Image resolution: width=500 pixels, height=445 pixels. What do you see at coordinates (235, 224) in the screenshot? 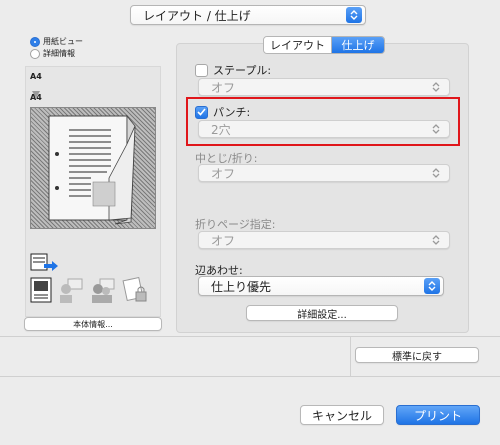
I see `fold-page-label: 折りページ指定:` at bounding box center [235, 224].